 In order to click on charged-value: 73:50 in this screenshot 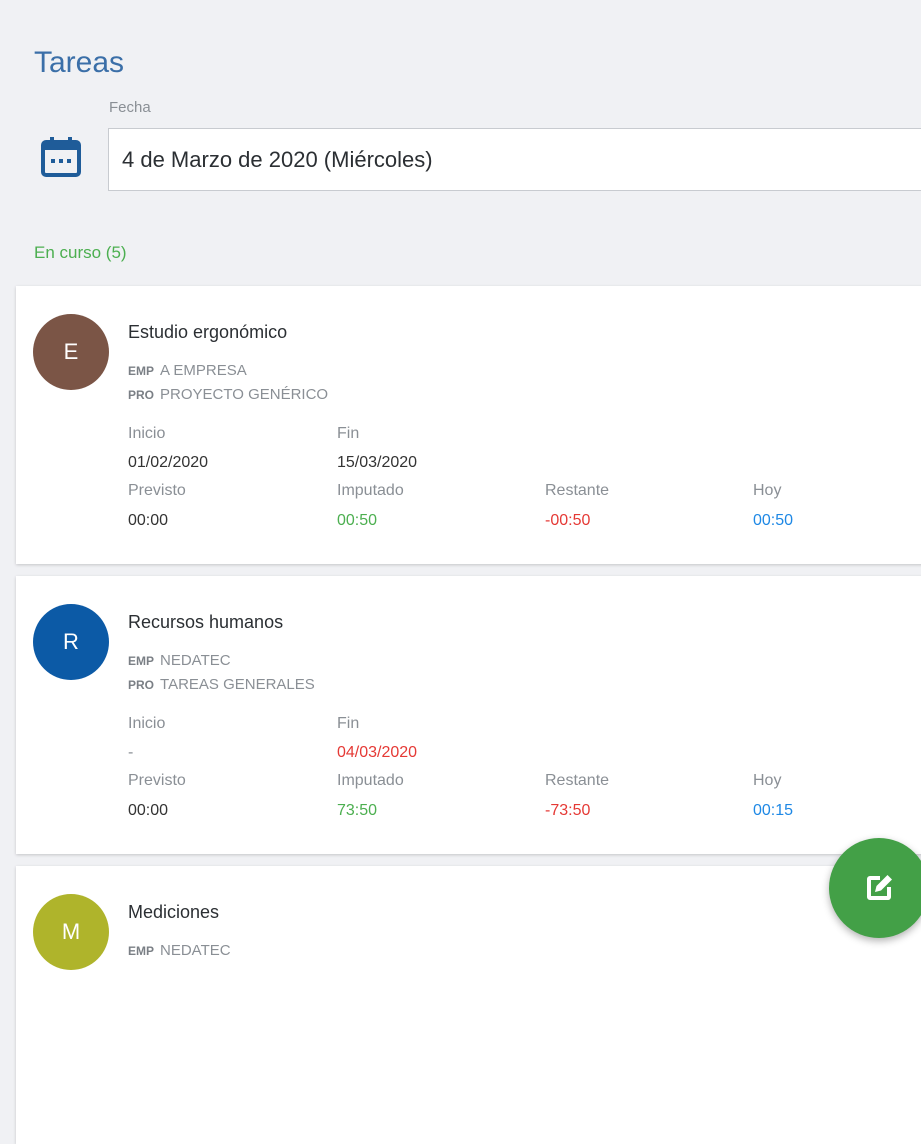, I will do `click(357, 810)`.